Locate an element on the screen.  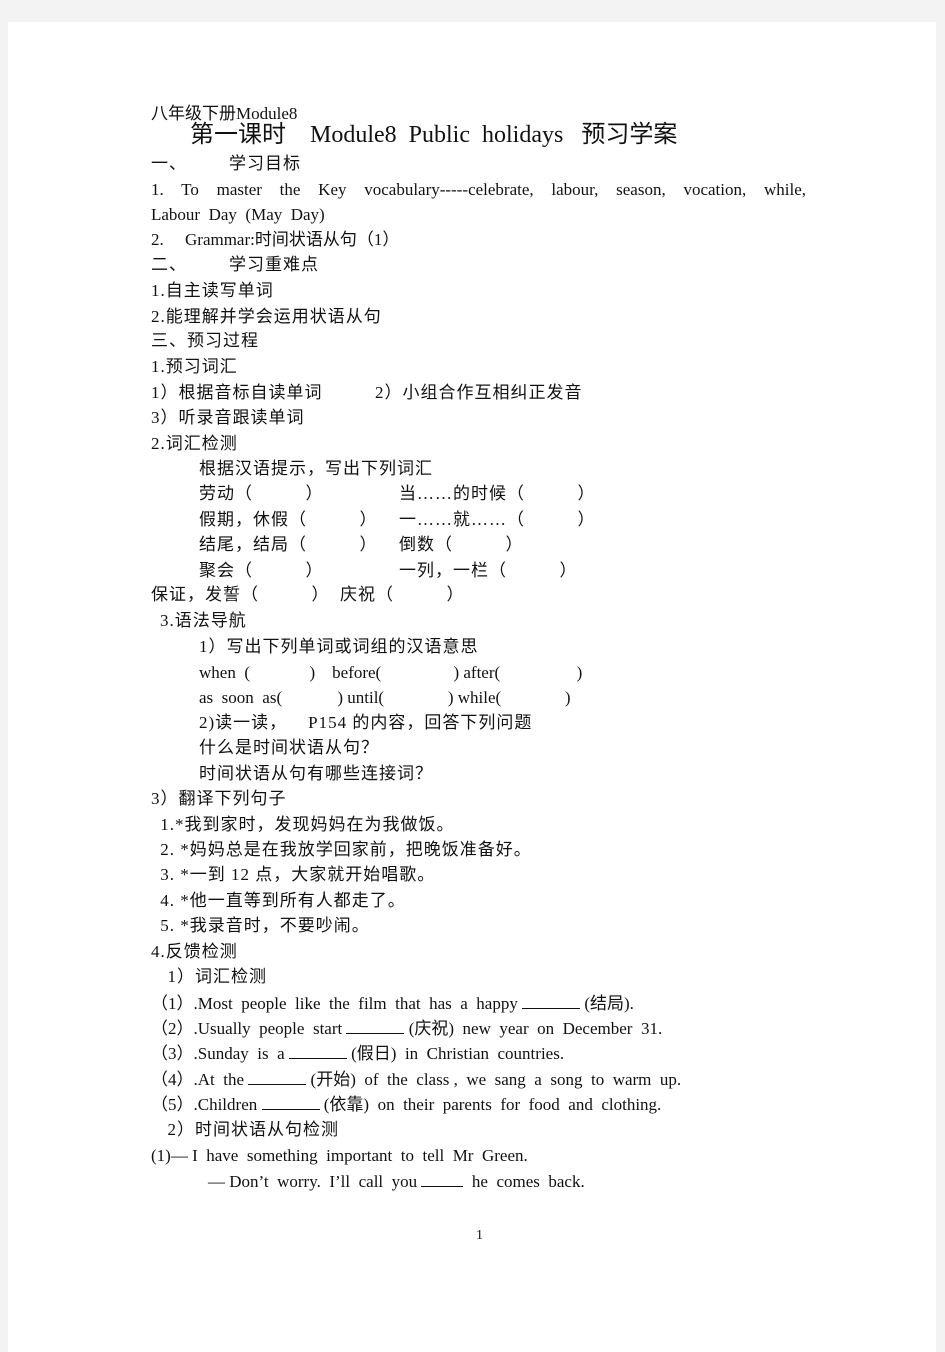
objective-item-1-cont: Labour Day (May Day) is located at coordinates (238, 214).